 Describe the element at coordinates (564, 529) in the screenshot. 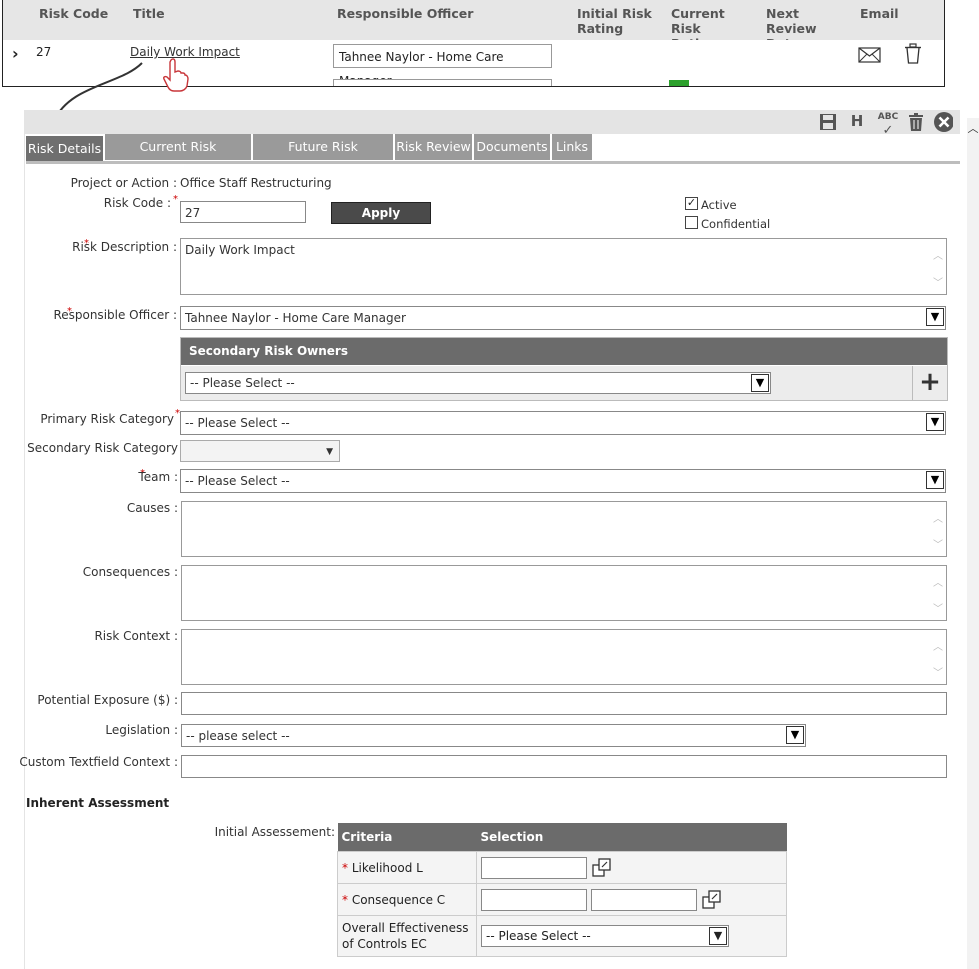

I see `causes-textarea: ︿ ﹀` at that location.